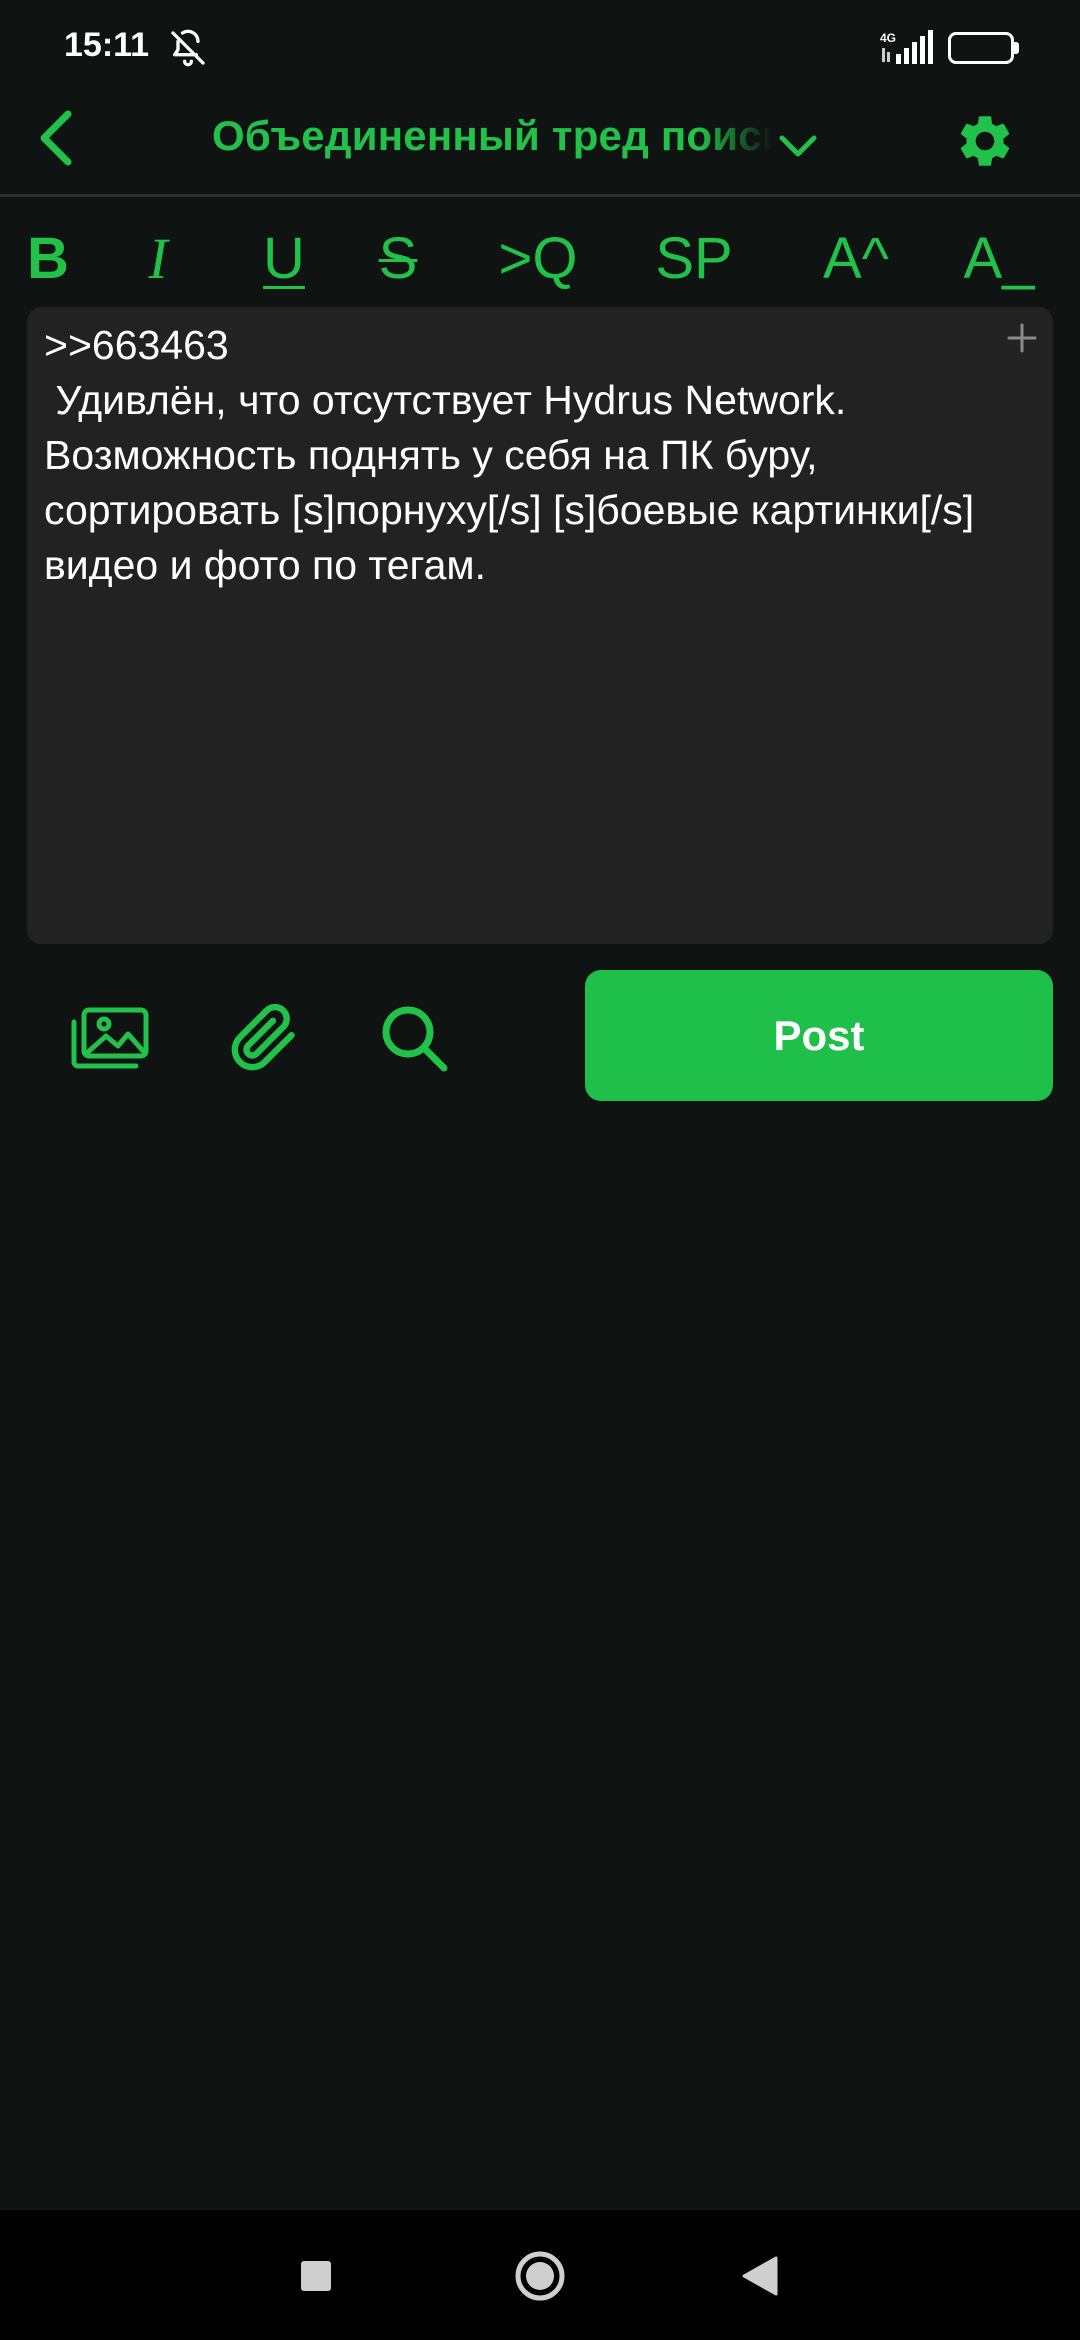 Image resolution: width=1080 pixels, height=2340 pixels. I want to click on status-time: 15:11, so click(107, 45).